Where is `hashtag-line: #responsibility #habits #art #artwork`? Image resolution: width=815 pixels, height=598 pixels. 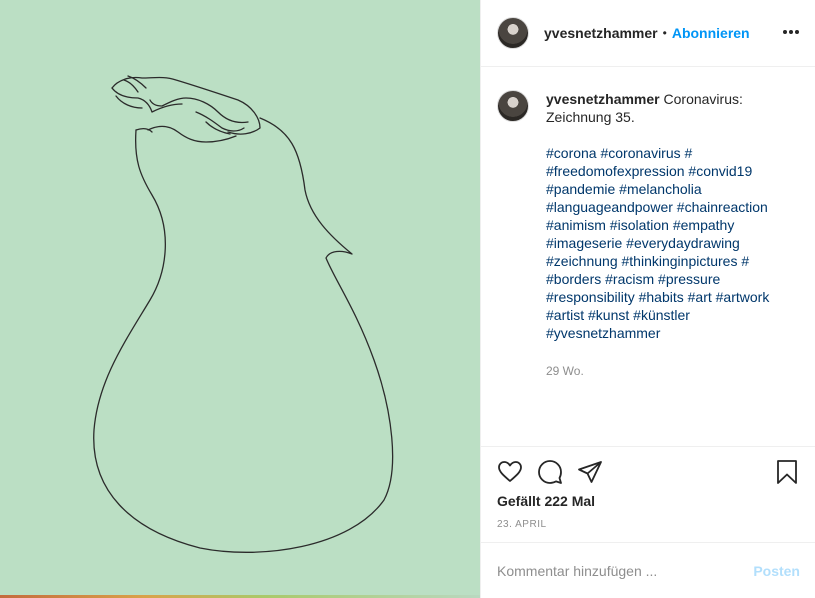
hashtag-line: #responsibility #habits #art #artwork is located at coordinates (674, 297).